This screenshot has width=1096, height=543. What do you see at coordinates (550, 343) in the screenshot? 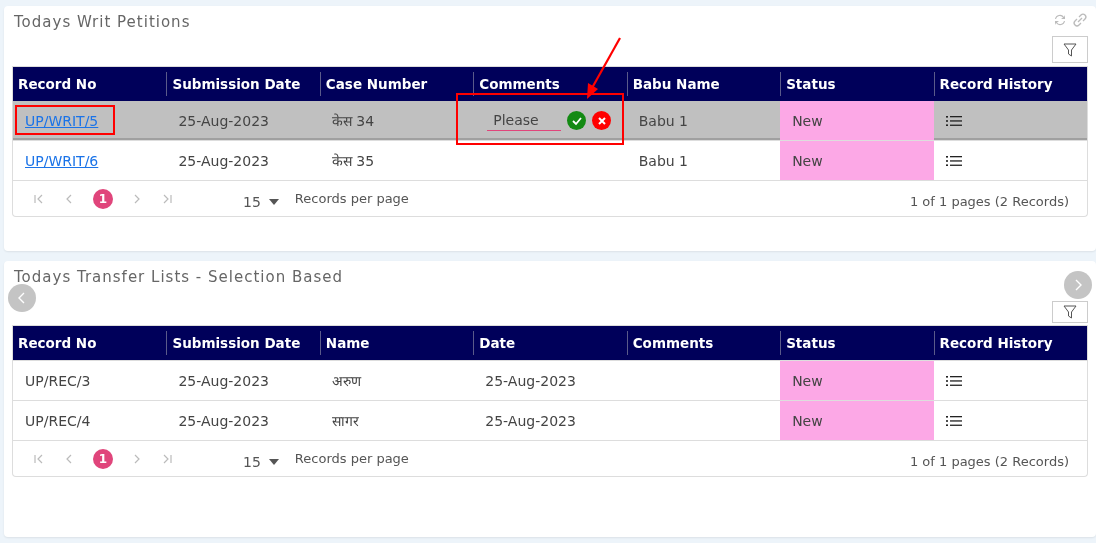
I see `column-header: Date` at bounding box center [550, 343].